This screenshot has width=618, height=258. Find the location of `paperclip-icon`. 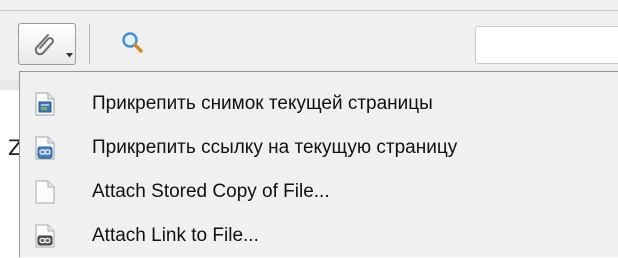

paperclip-icon is located at coordinates (44, 47).